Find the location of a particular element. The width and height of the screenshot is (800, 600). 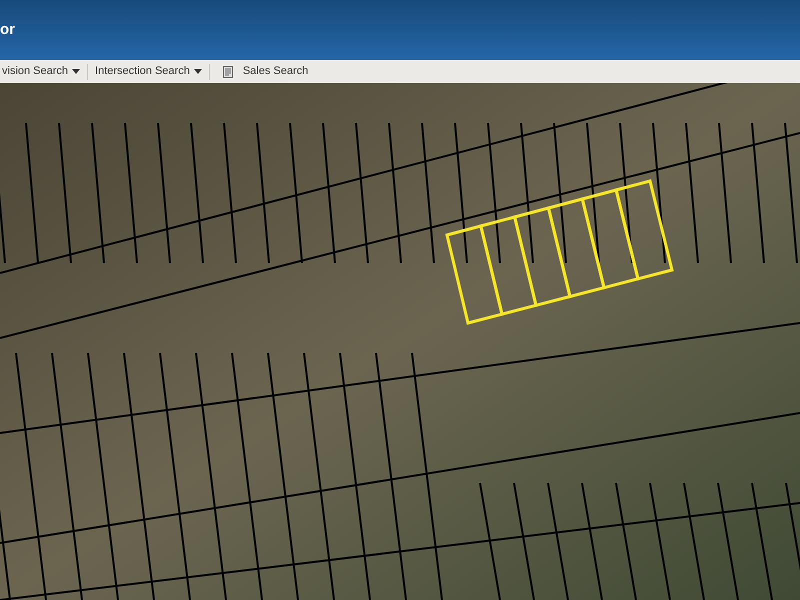

header-title: or is located at coordinates (7, 30).